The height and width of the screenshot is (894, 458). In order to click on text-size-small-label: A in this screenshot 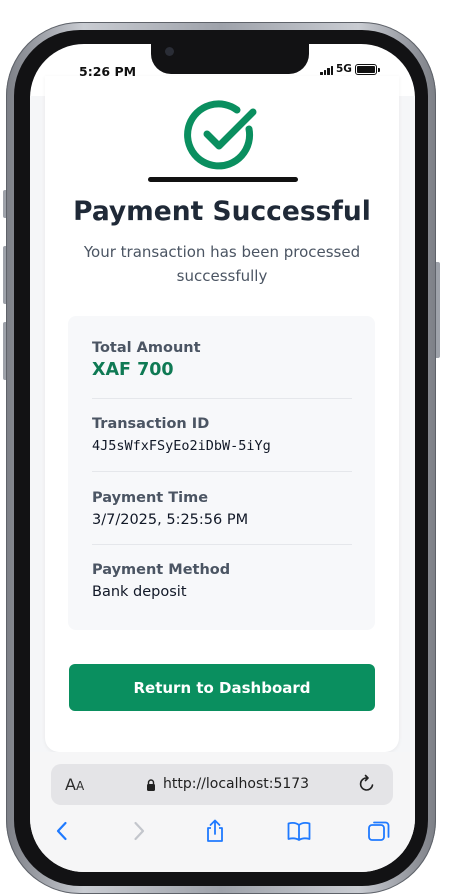, I will do `click(80, 786)`.